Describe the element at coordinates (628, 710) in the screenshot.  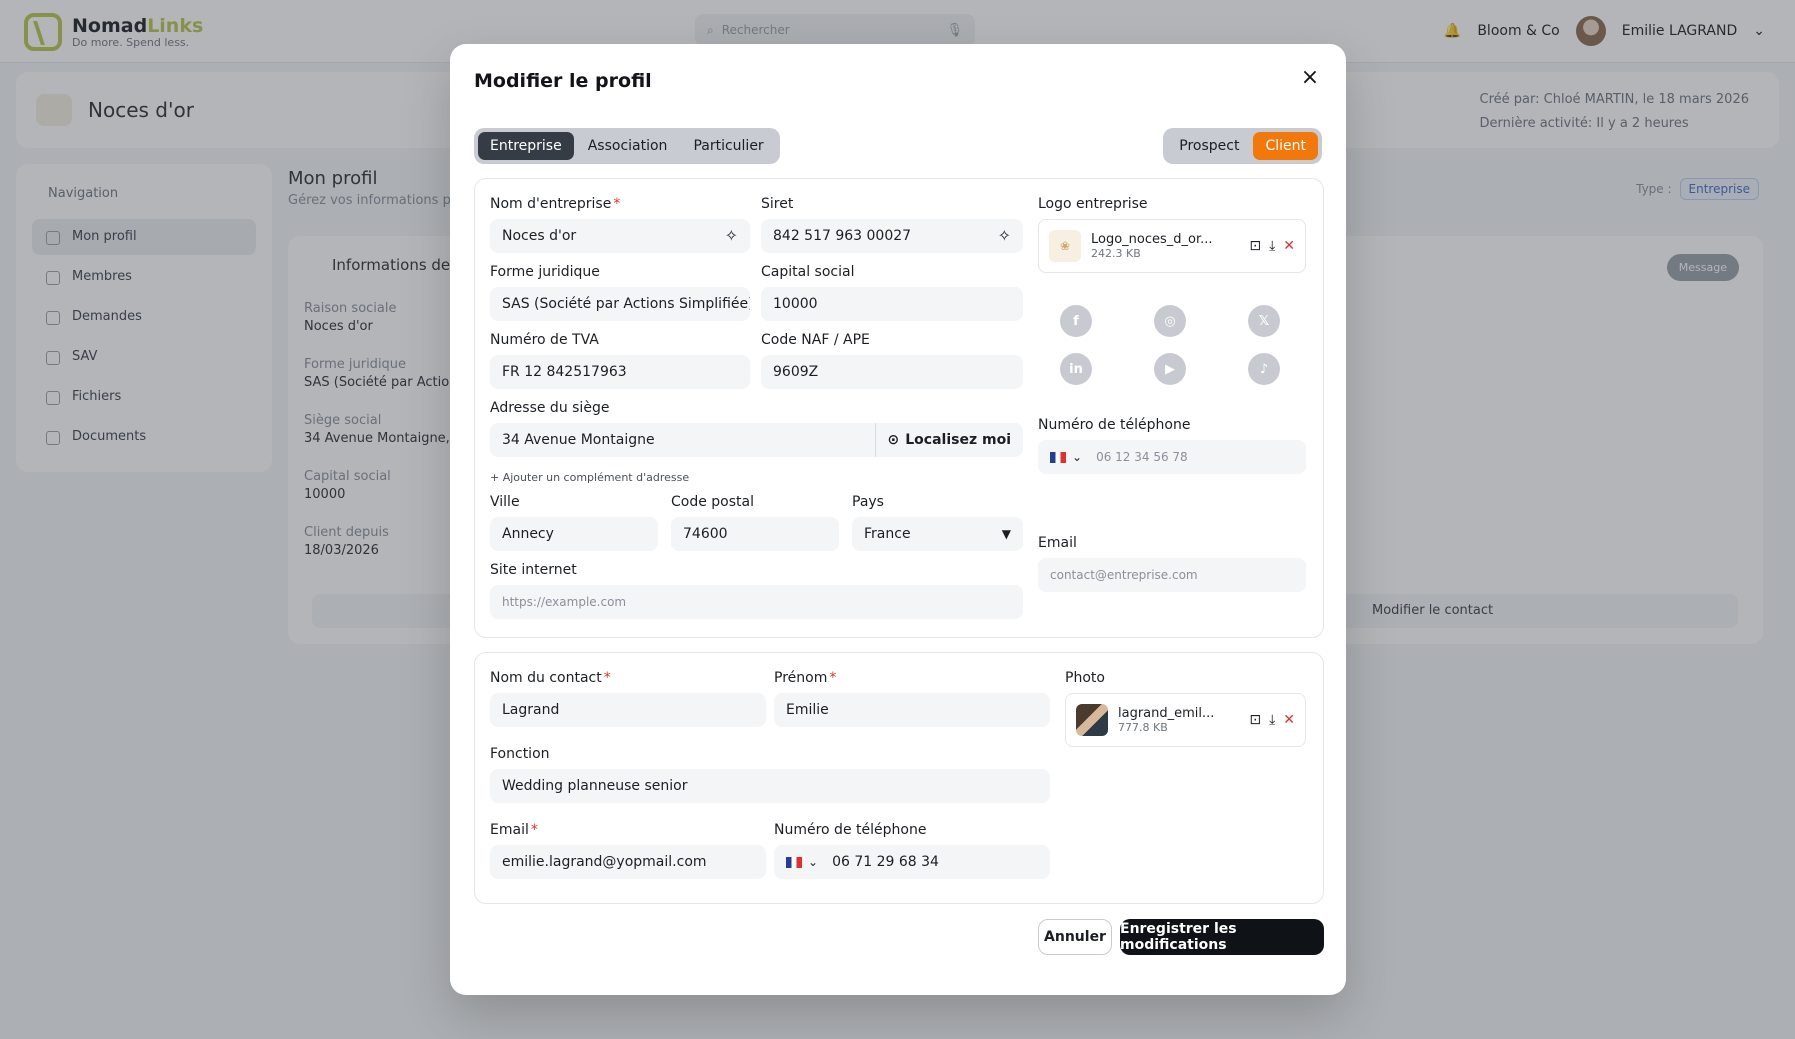
I see `contact-lastname-input: Lagrand` at that location.